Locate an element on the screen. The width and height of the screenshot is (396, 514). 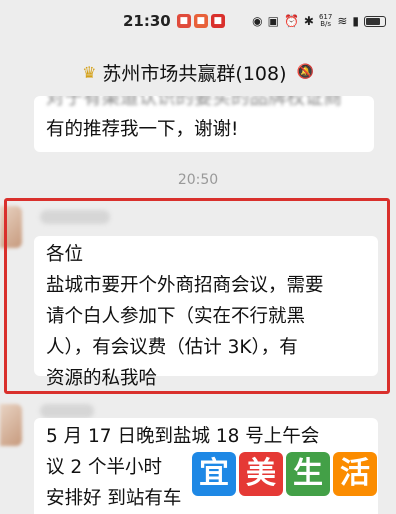
avatar is located at coordinates (11, 425).